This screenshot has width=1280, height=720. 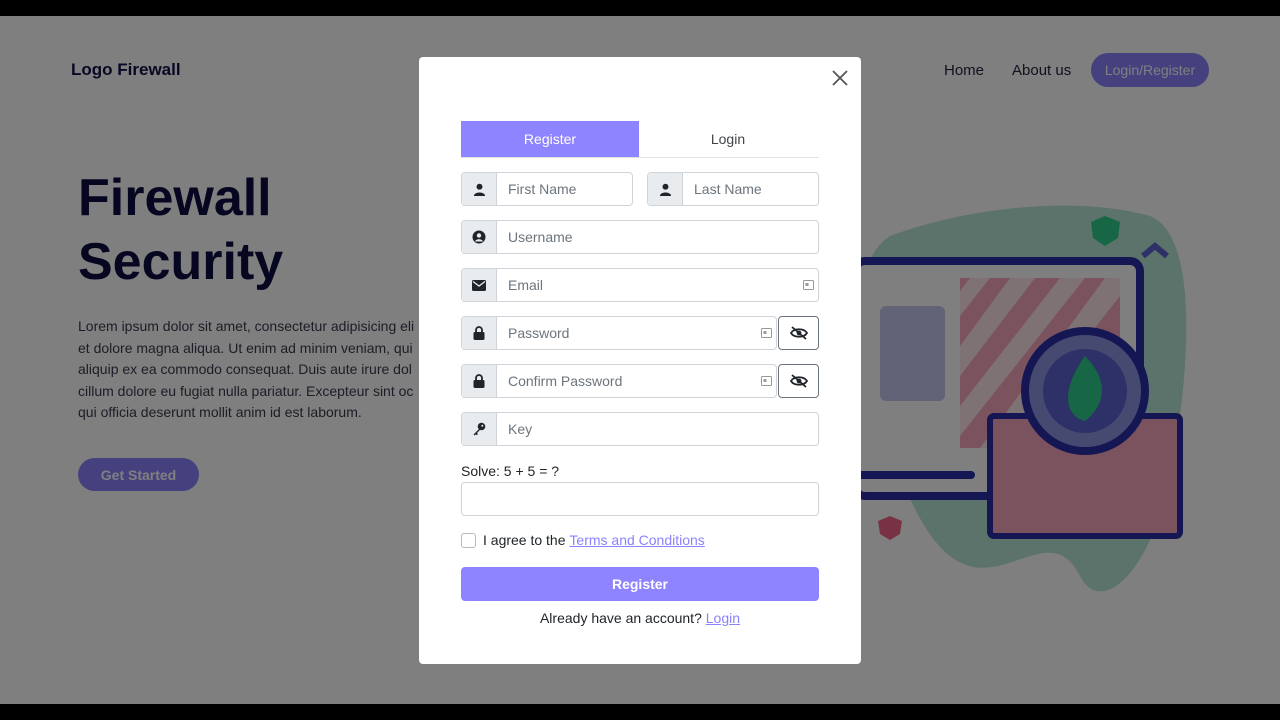 I want to click on toggle-confirm-password-visibility-button, so click(x=798, y=381).